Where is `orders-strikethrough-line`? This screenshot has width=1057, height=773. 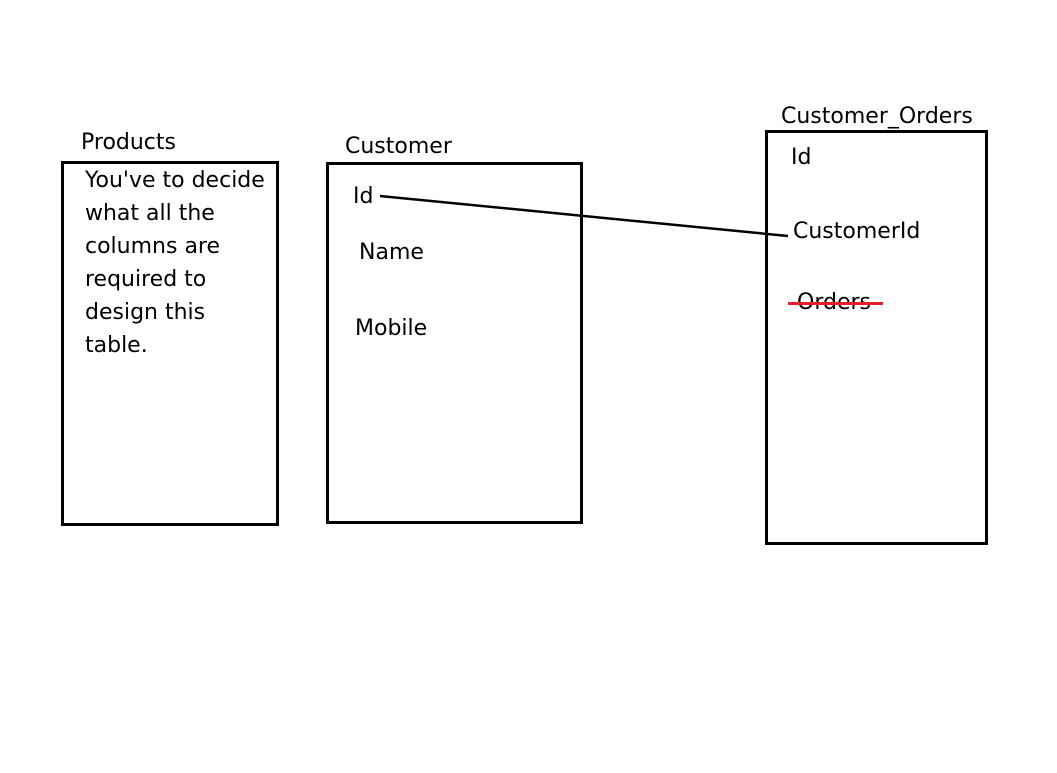 orders-strikethrough-line is located at coordinates (835, 303).